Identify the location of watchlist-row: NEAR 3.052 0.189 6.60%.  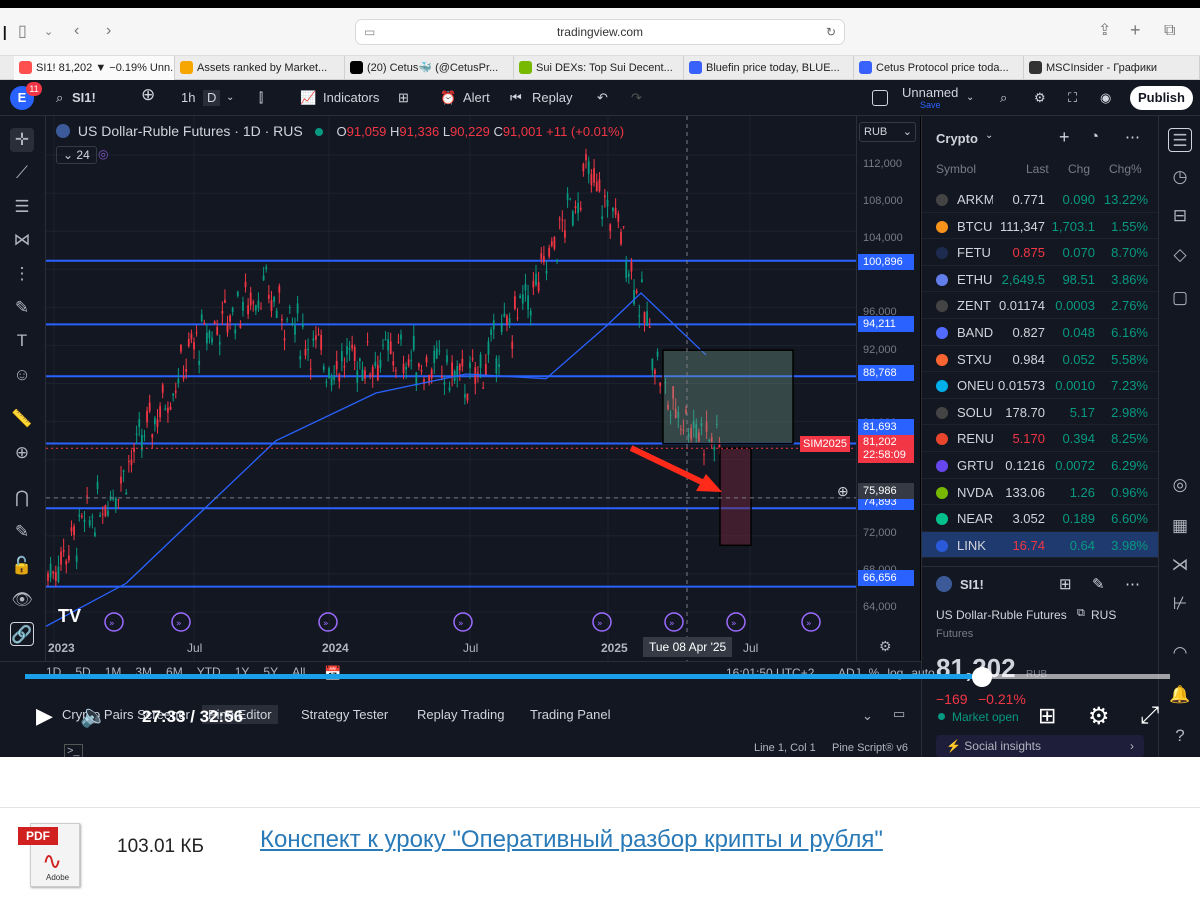
(1040, 518).